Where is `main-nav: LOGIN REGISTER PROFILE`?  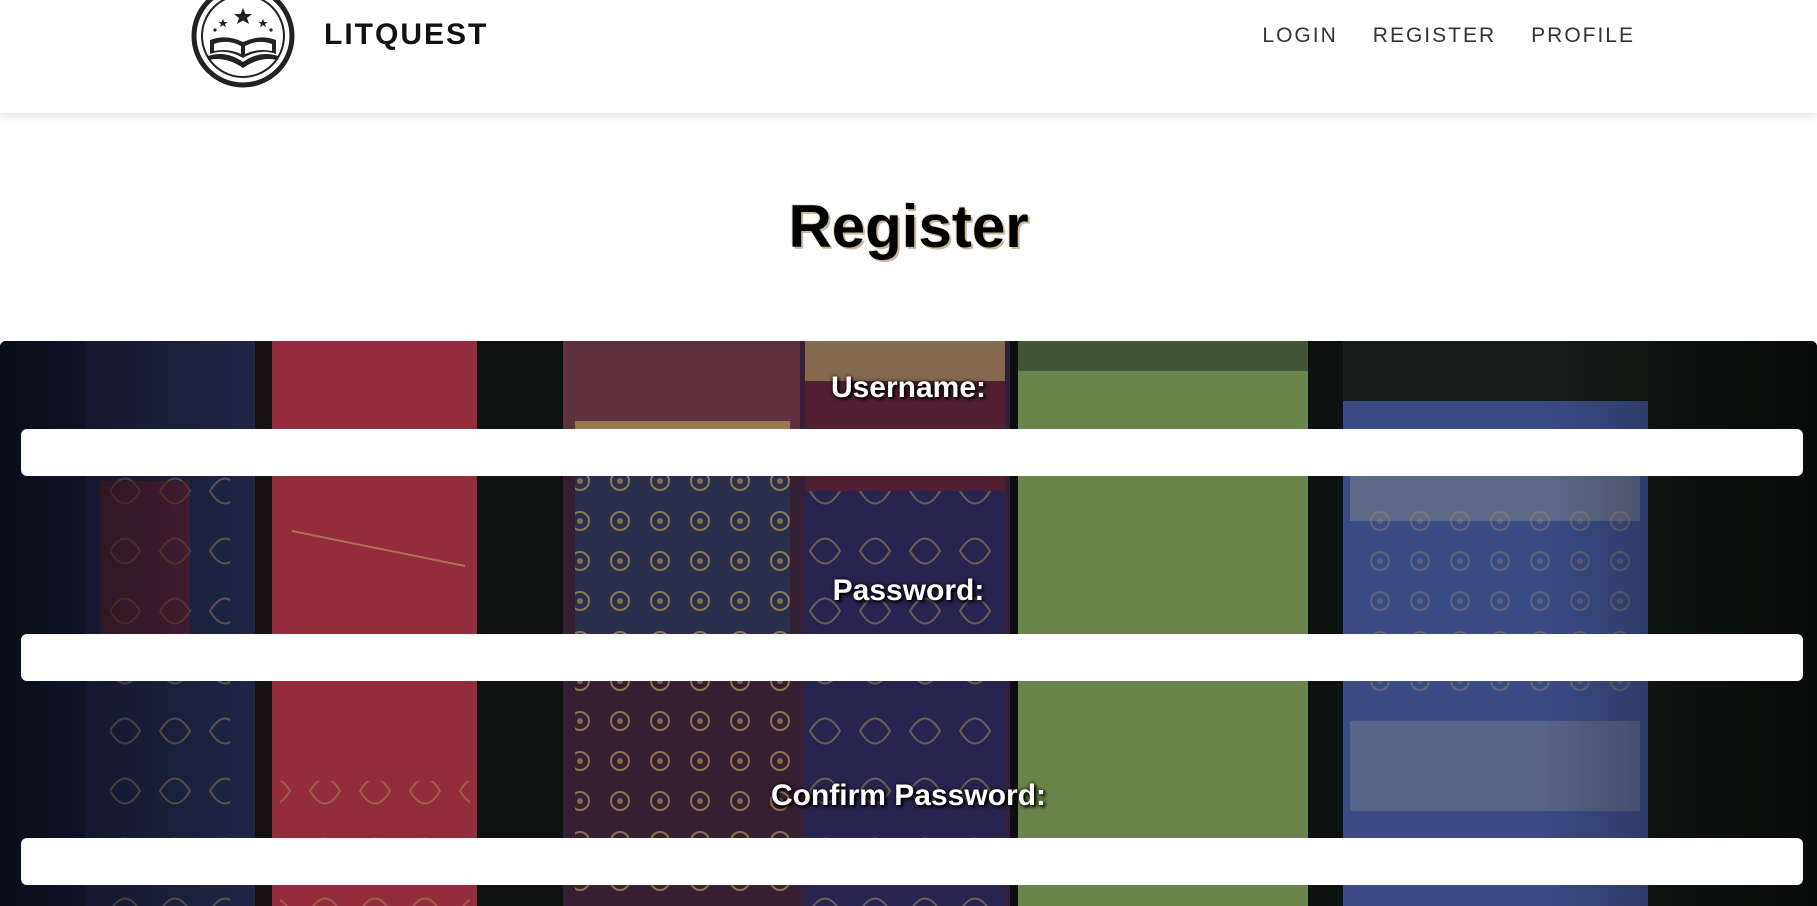
main-nav: LOGIN REGISTER PROFILE is located at coordinates (1448, 36).